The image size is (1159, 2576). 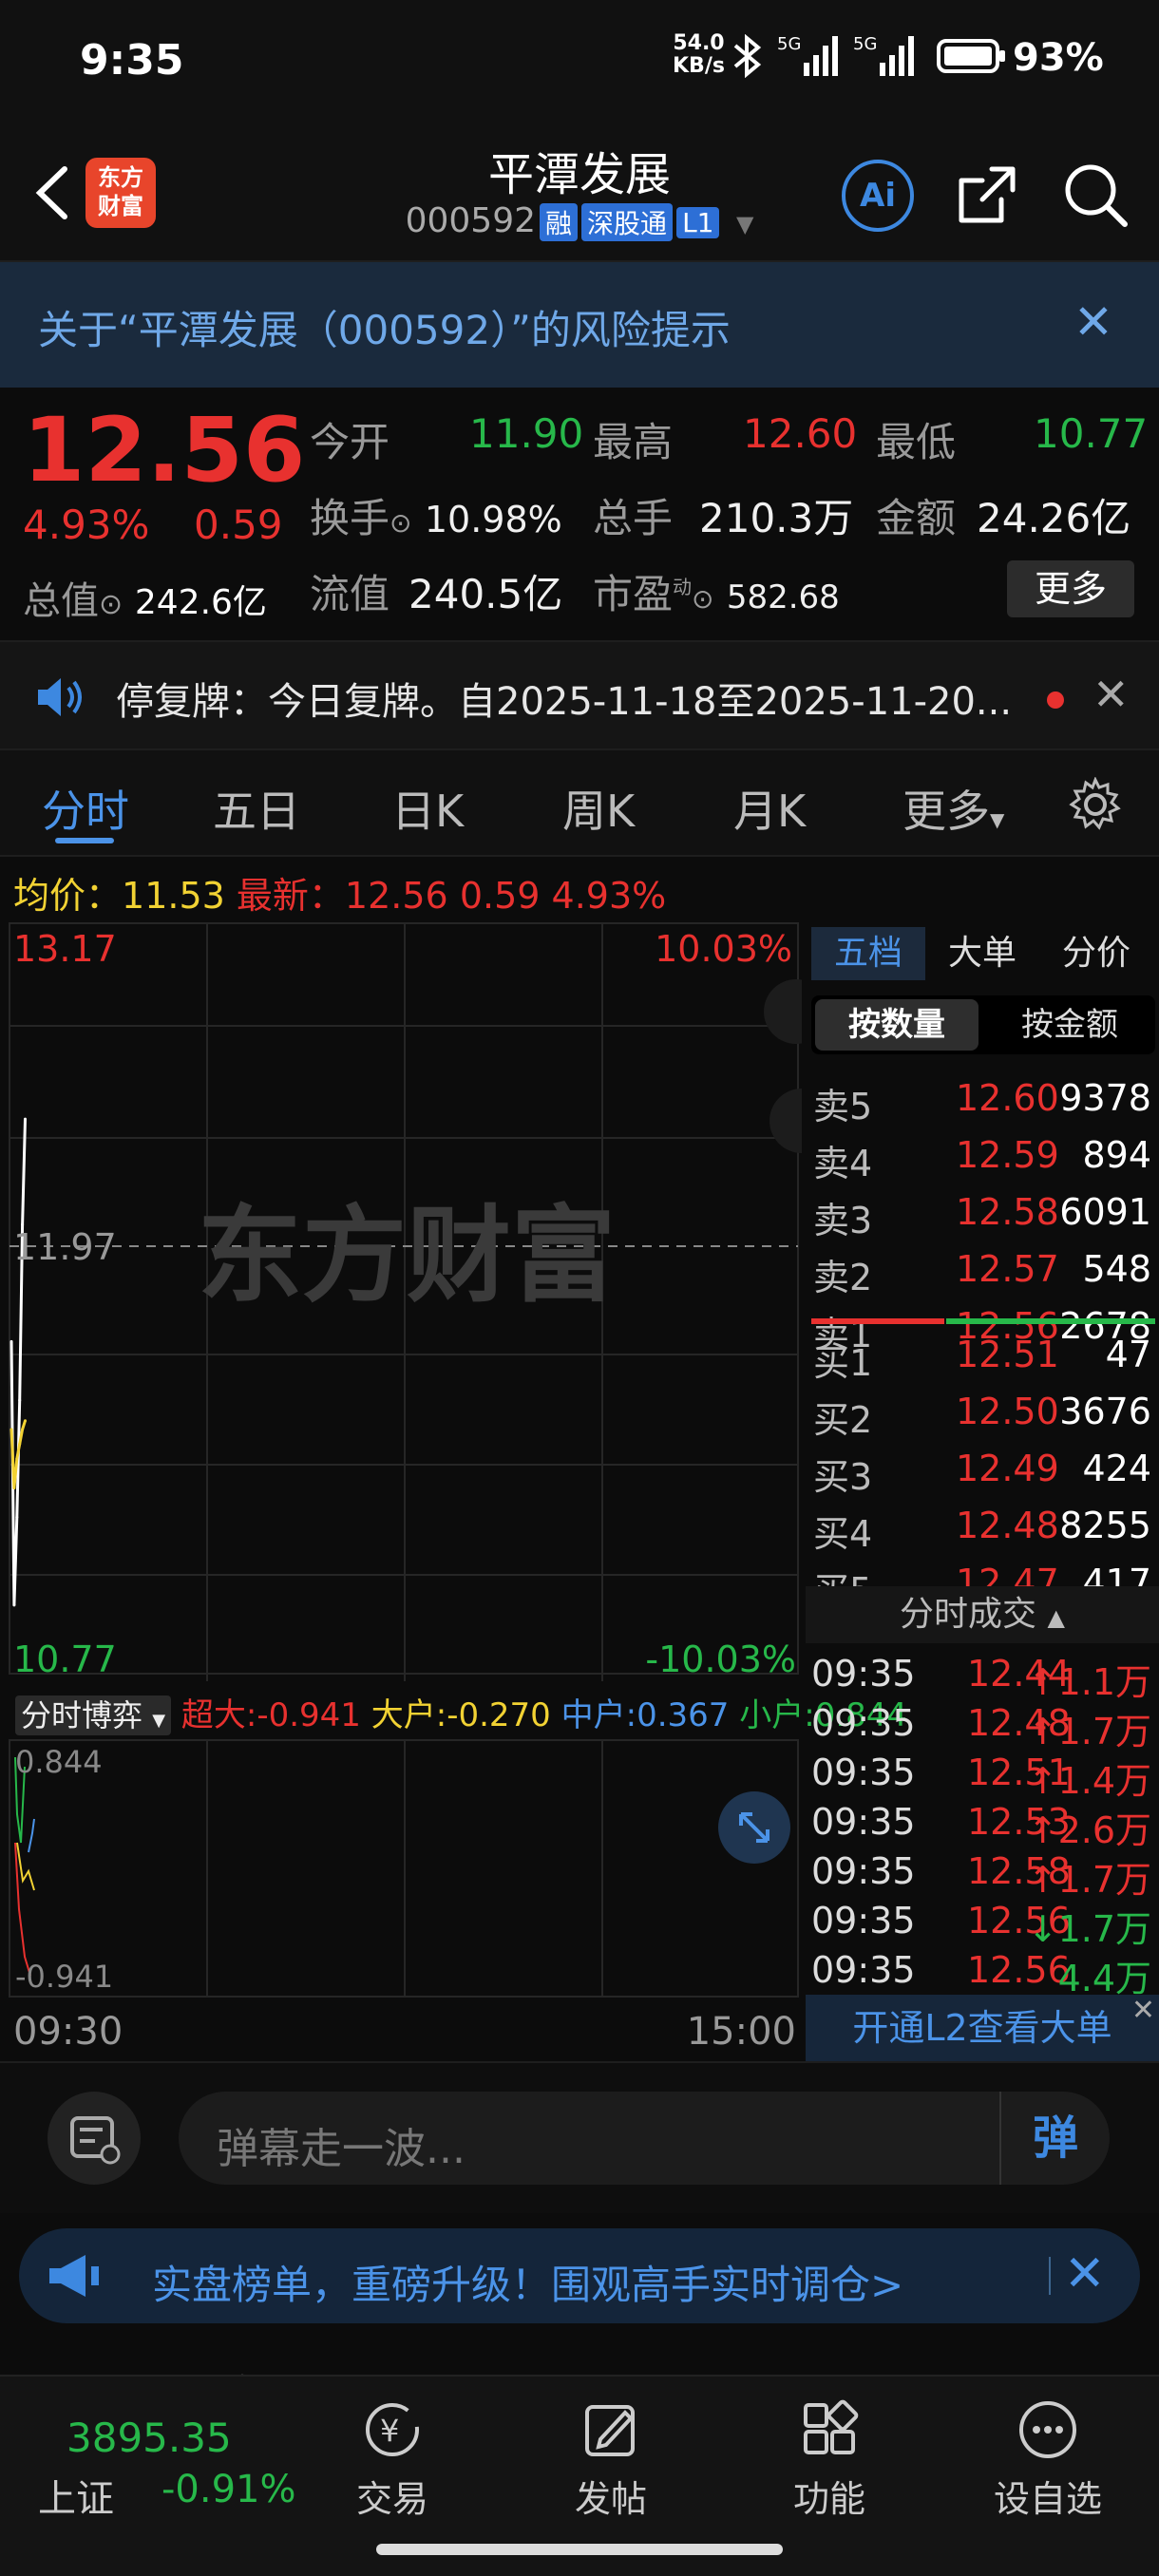 What do you see at coordinates (863, 1723) in the screenshot?
I see `trade-time: 09:35` at bounding box center [863, 1723].